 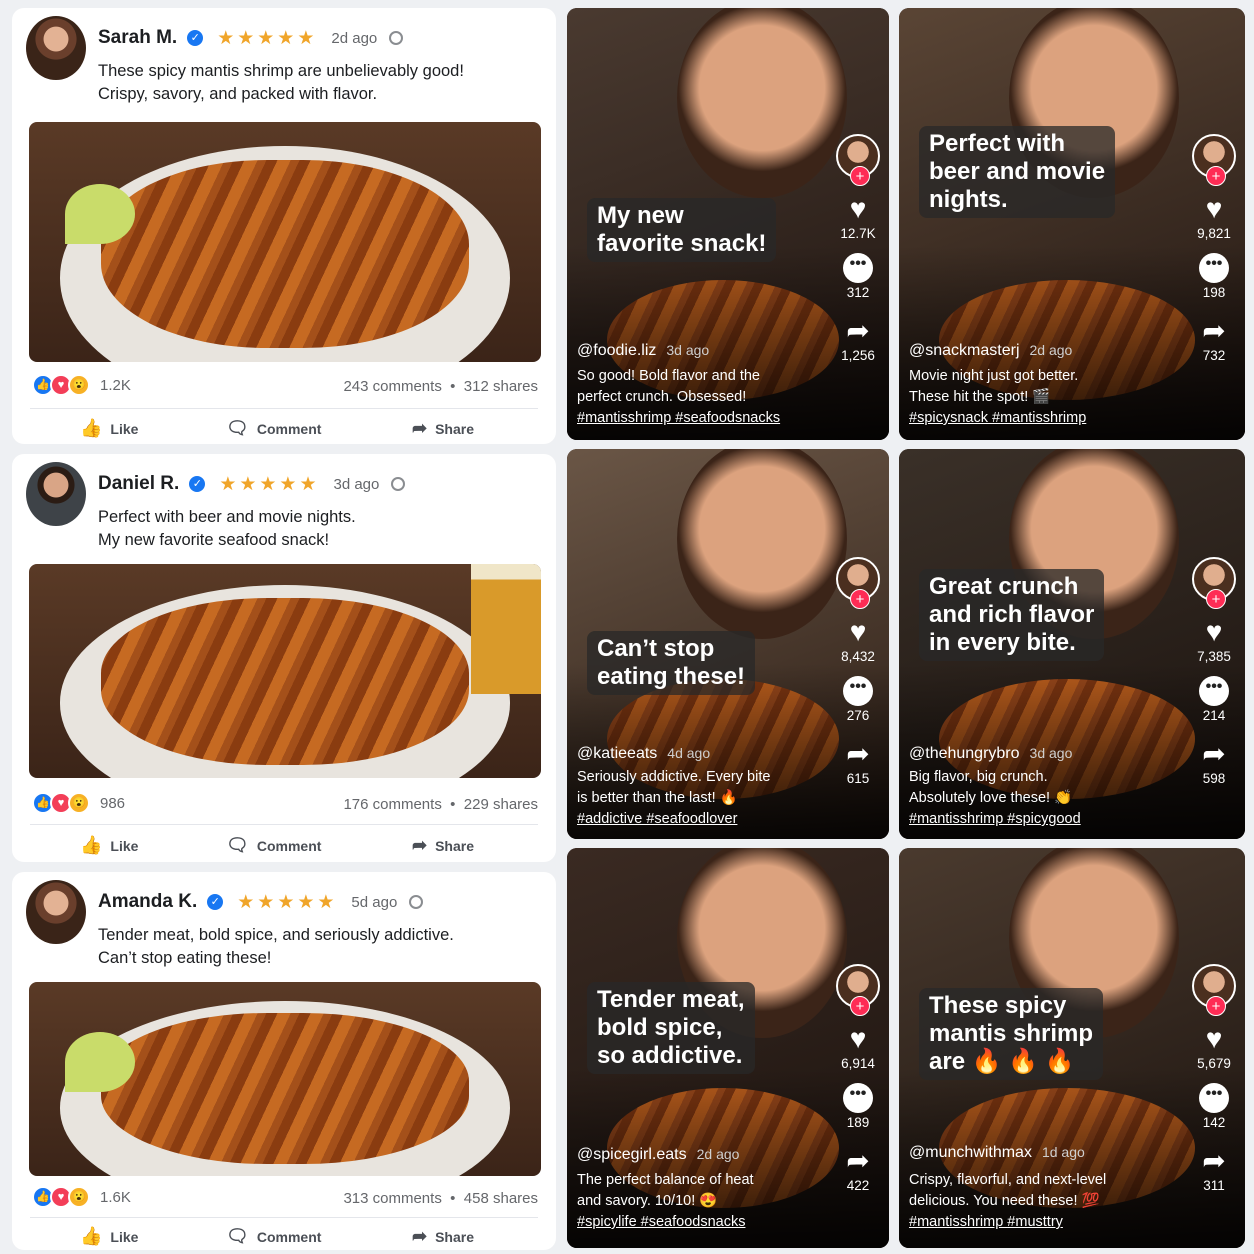 What do you see at coordinates (147, 902) in the screenshot?
I see `author-name: Amanda K.` at bounding box center [147, 902].